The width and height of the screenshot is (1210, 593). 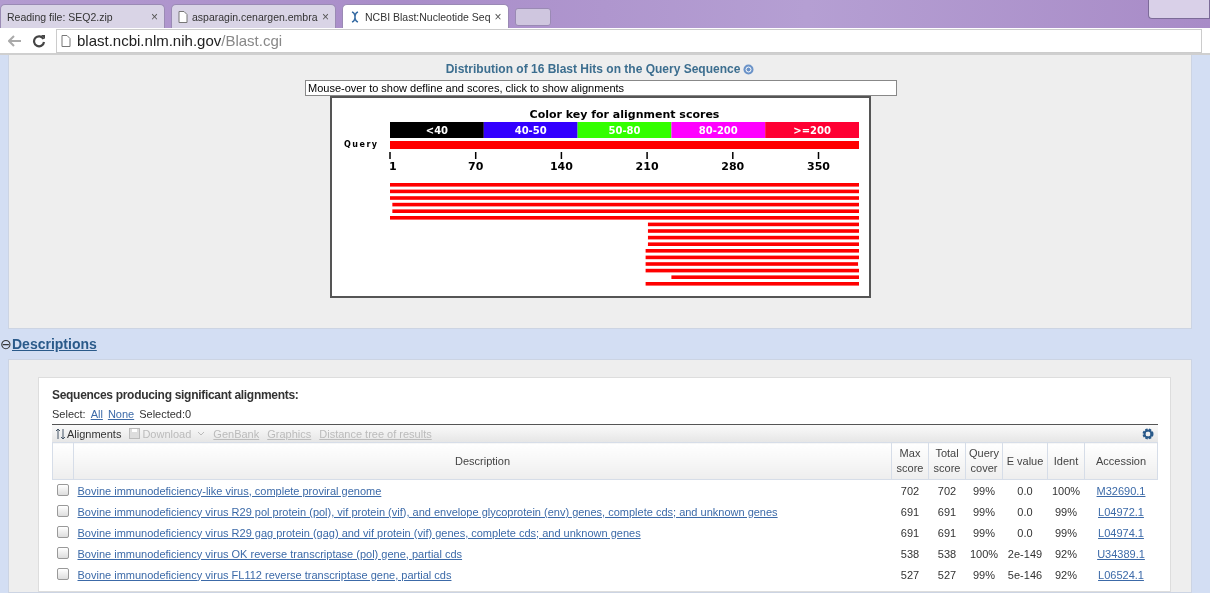 What do you see at coordinates (6, 344) in the screenshot?
I see `collapse-toggle: ⊖` at bounding box center [6, 344].